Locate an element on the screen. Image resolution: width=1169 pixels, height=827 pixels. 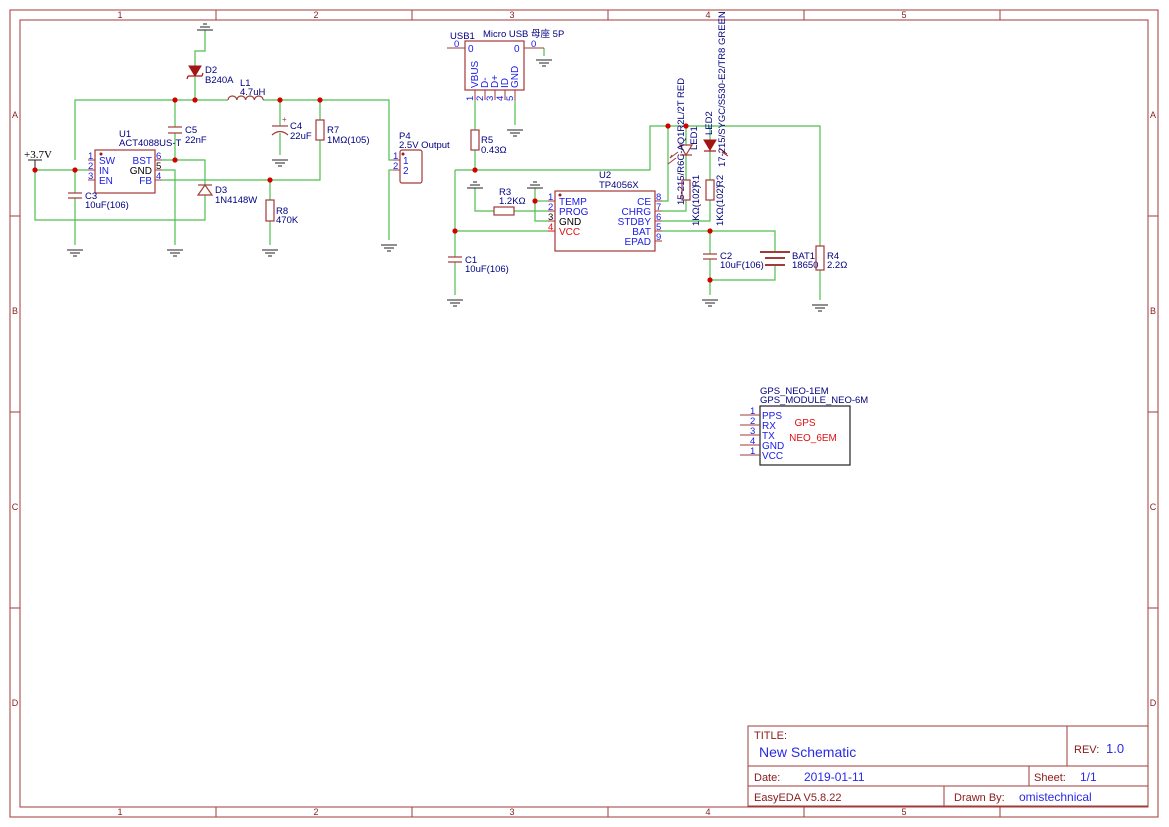
diode-d2: D2 B240A is located at coordinates (210, 75).